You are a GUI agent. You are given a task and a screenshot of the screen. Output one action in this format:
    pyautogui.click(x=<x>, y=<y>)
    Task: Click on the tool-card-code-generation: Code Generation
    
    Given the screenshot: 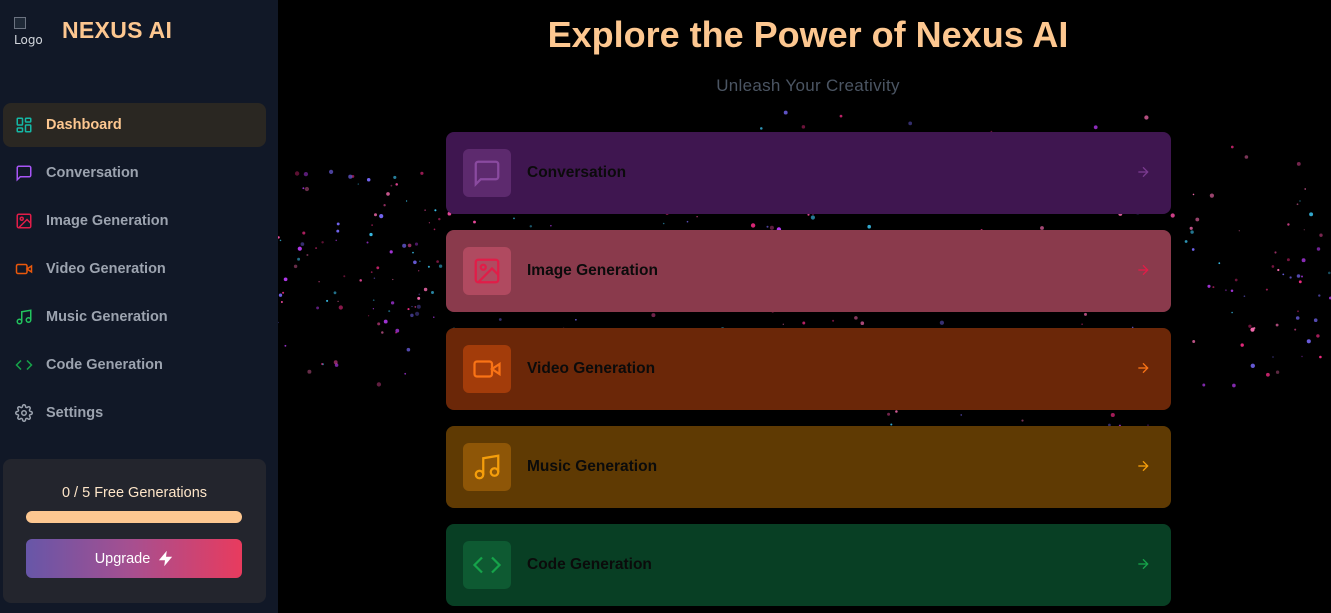 What is the action you would take?
    pyautogui.click(x=808, y=565)
    